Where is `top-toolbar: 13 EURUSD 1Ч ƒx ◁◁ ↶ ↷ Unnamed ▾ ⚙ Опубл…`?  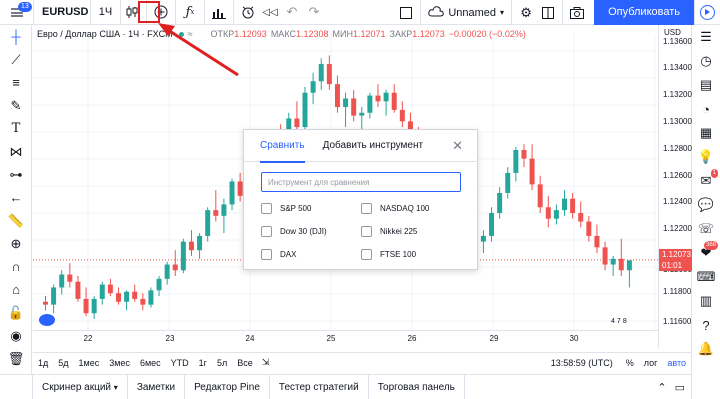 top-toolbar: 13 EURUSD 1Ч ƒx ◁◁ ↶ ↷ Unnamed ▾ ⚙ Опубл… is located at coordinates (360, 12).